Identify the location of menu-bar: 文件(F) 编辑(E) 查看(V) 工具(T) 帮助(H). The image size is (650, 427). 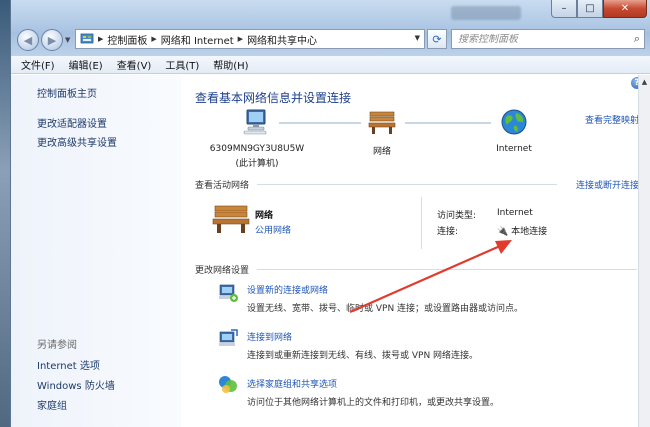
(330, 65).